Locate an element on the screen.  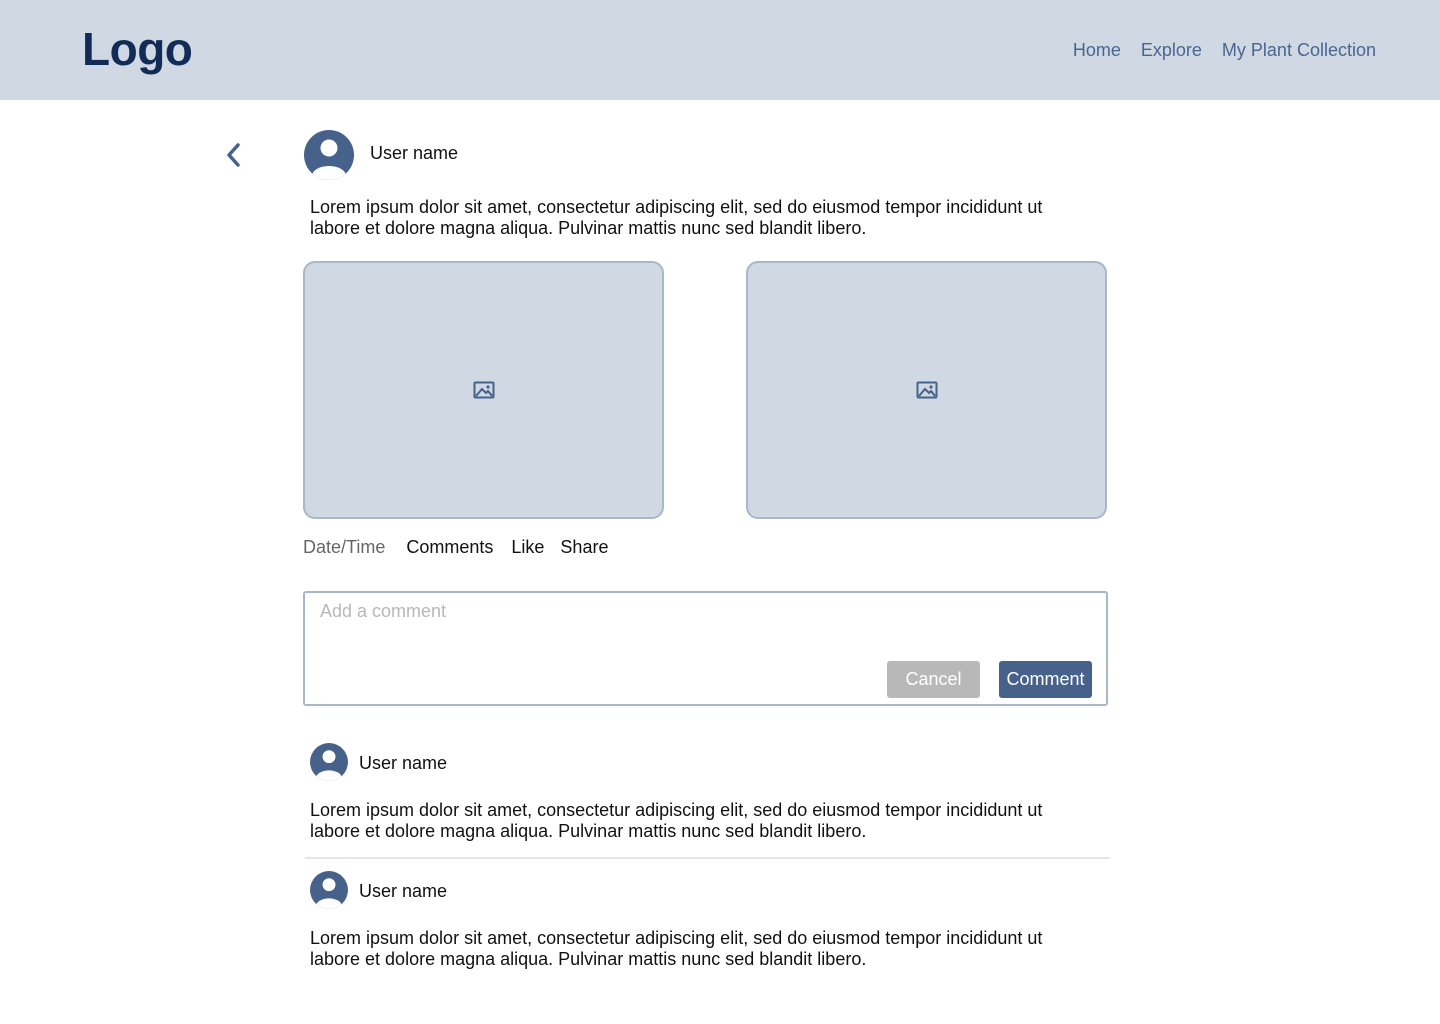
share-link: Share is located at coordinates (584, 547).